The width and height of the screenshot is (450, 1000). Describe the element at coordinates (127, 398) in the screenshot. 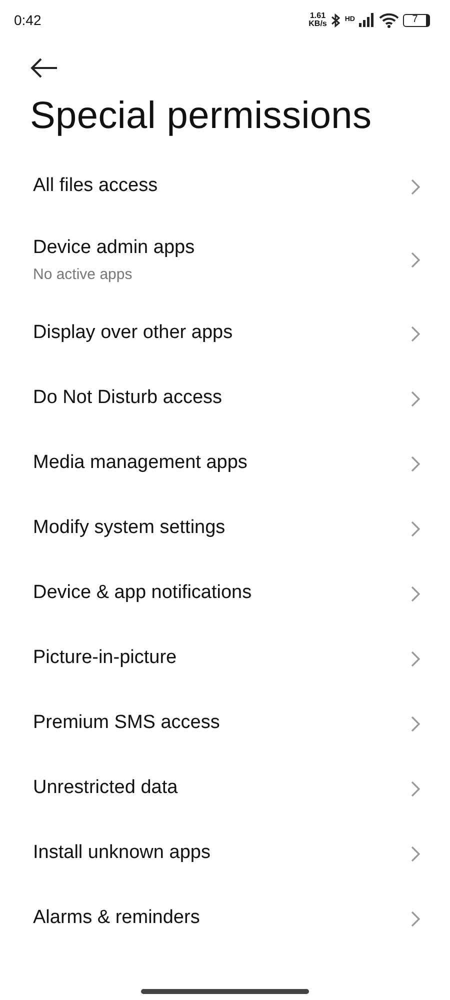

I see `item-label: Do Not Disturb access` at that location.